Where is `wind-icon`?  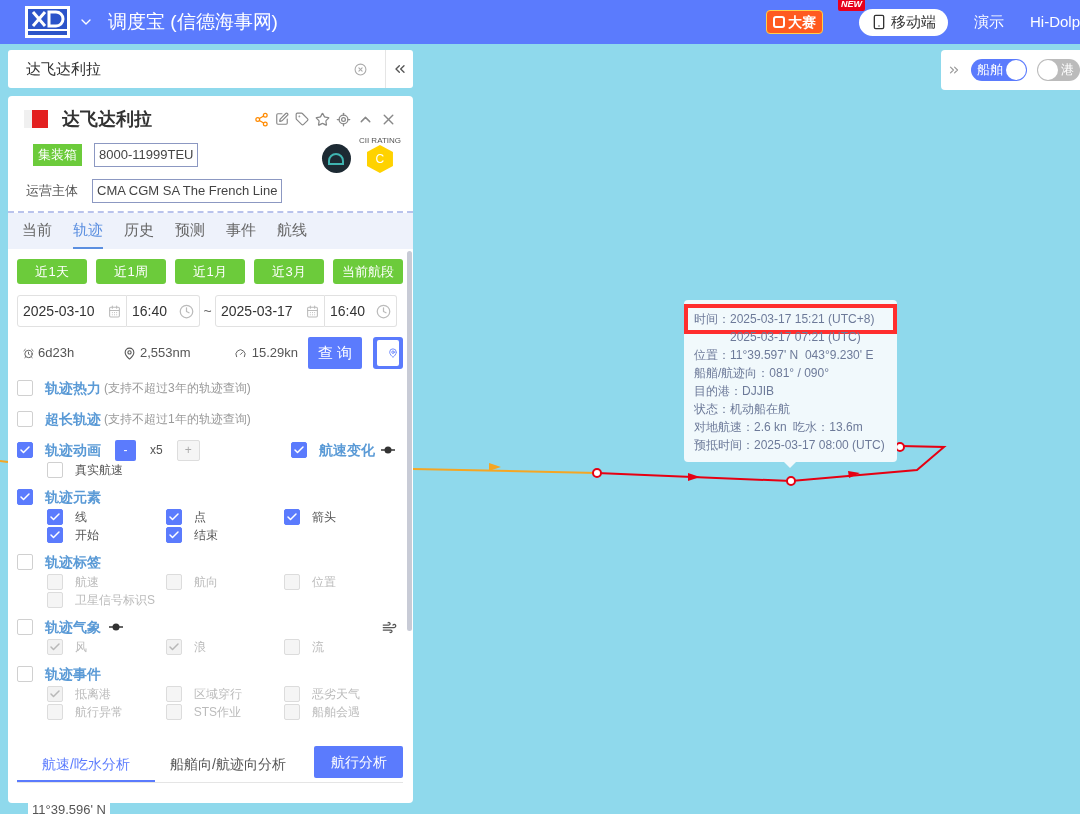 wind-icon is located at coordinates (389, 627).